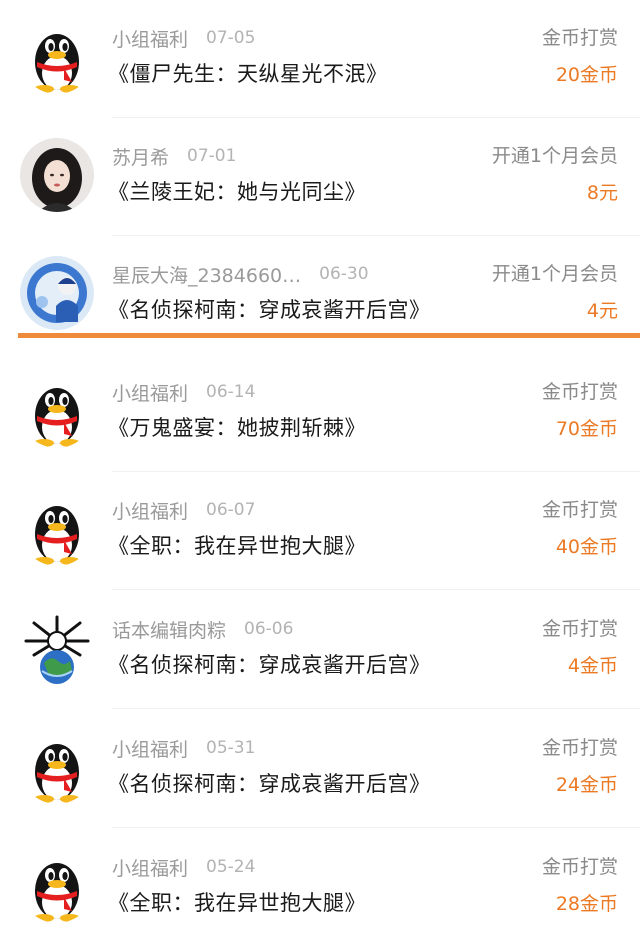 This screenshot has height=947, width=640. I want to click on book-title: 《兰陵王妃：她与光同尘》, so click(237, 192).